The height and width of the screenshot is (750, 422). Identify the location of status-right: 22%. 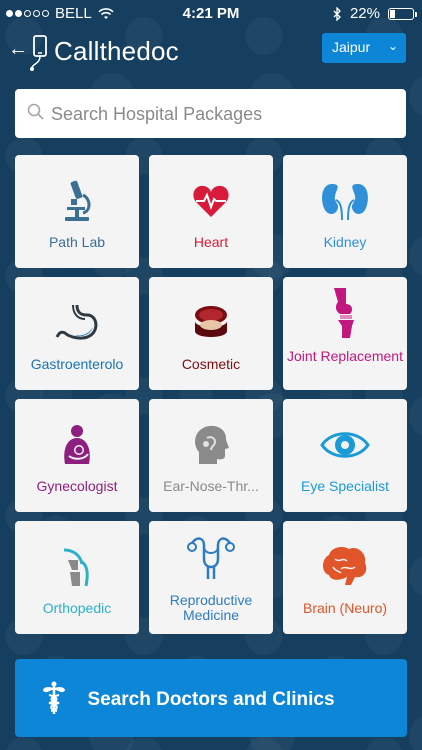
(375, 13).